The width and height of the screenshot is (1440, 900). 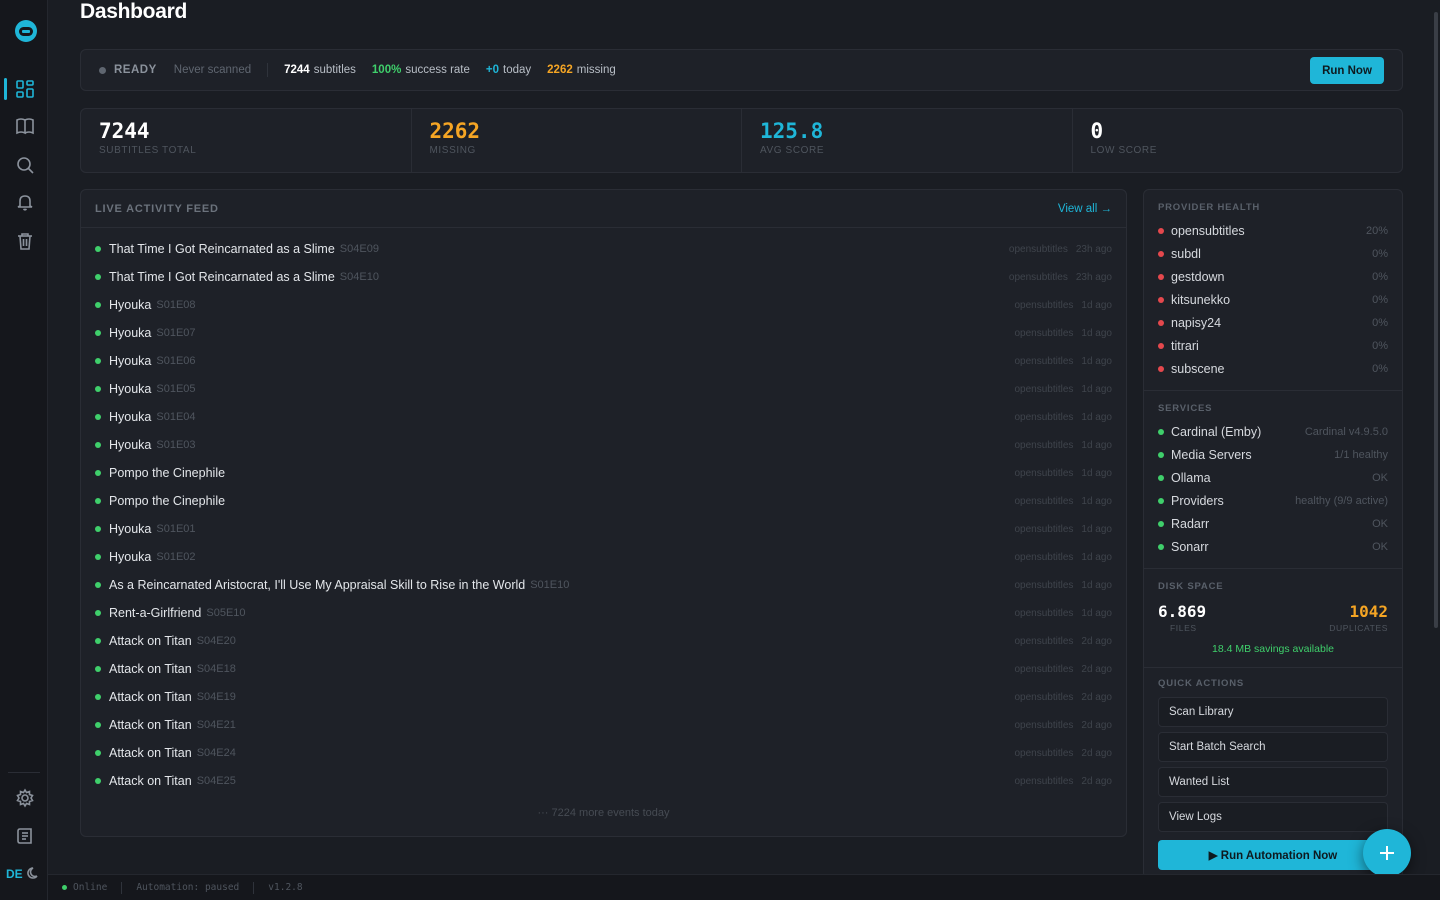 What do you see at coordinates (1273, 782) in the screenshot?
I see `wanted-list-button: Wanted List` at bounding box center [1273, 782].